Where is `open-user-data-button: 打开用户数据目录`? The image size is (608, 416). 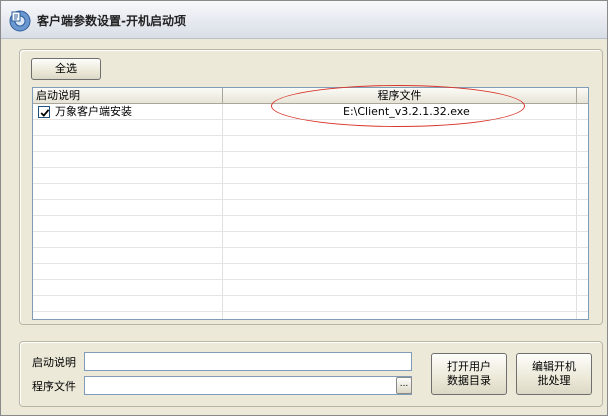 open-user-data-button: 打开用户数据目录 is located at coordinates (469, 374).